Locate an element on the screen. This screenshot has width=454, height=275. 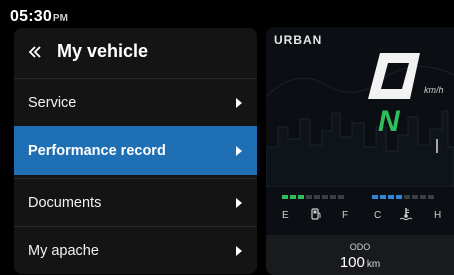
temp-hot-label: H is located at coordinates (438, 215).